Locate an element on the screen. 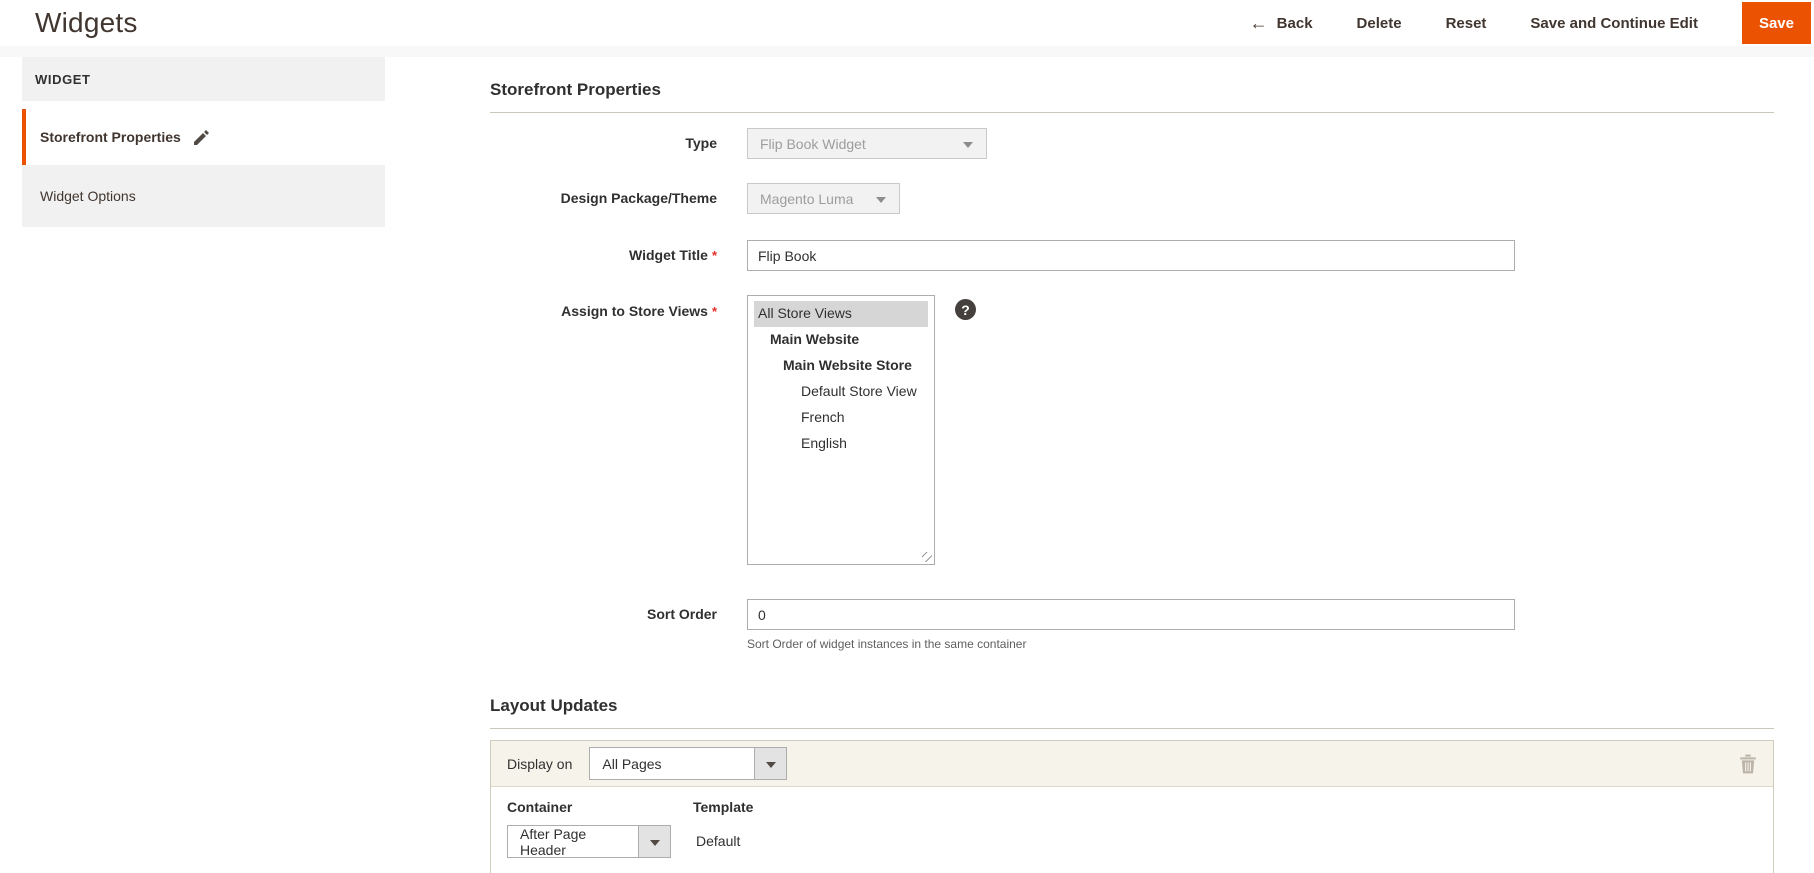 The image size is (1814, 873). layout-updates-section-title: Layout Updates is located at coordinates (1132, 712).